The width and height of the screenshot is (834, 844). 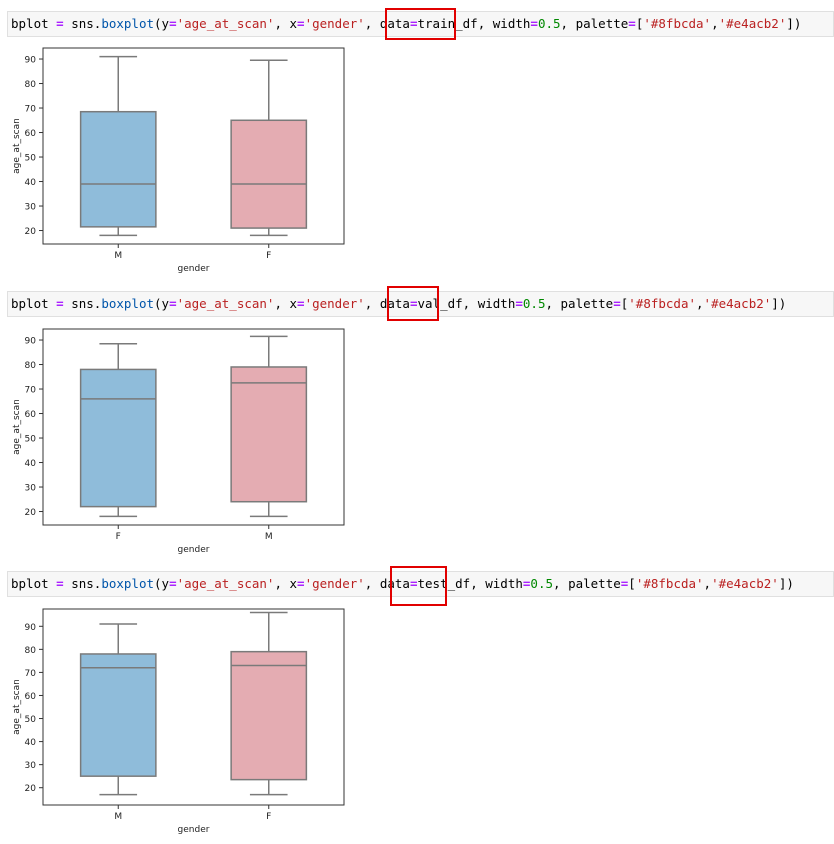 What do you see at coordinates (420, 24) in the screenshot?
I see `highlight-box-train` at bounding box center [420, 24].